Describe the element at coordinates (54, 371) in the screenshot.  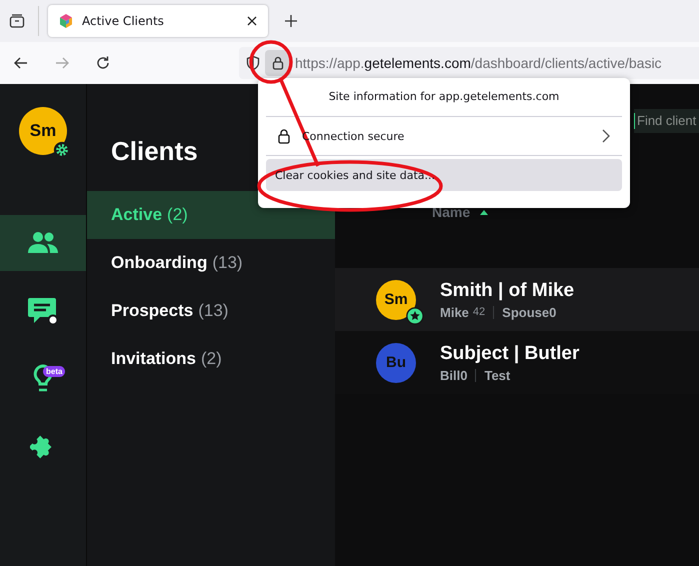
I see `beta-badge: beta` at that location.